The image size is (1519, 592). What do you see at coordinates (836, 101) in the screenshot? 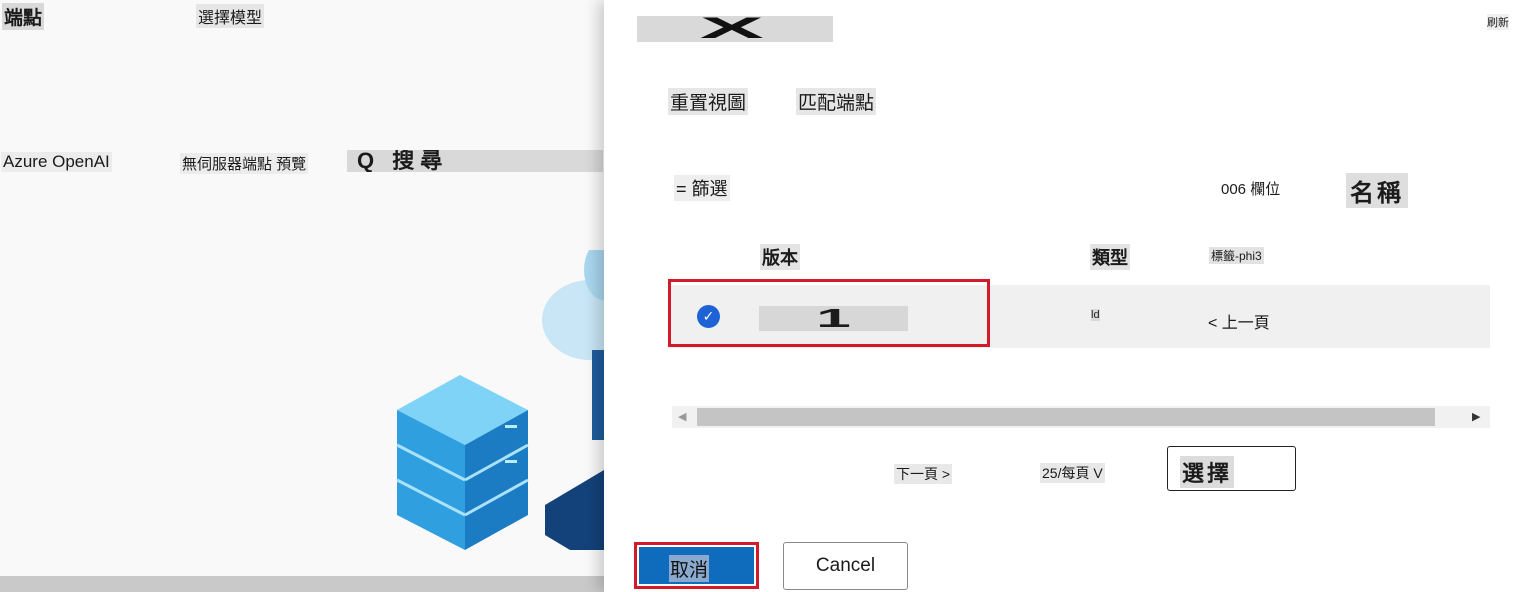
I see `match-endpoint-button: 匹配端點` at bounding box center [836, 101].